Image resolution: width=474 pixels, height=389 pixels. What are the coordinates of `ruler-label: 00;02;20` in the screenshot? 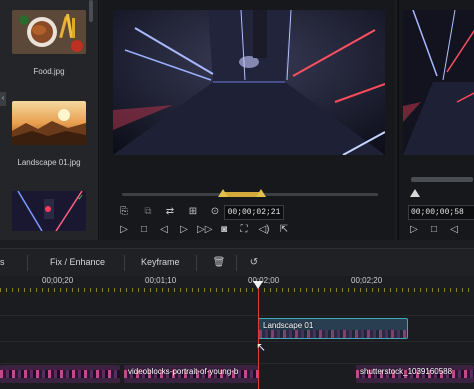 It's located at (367, 280).